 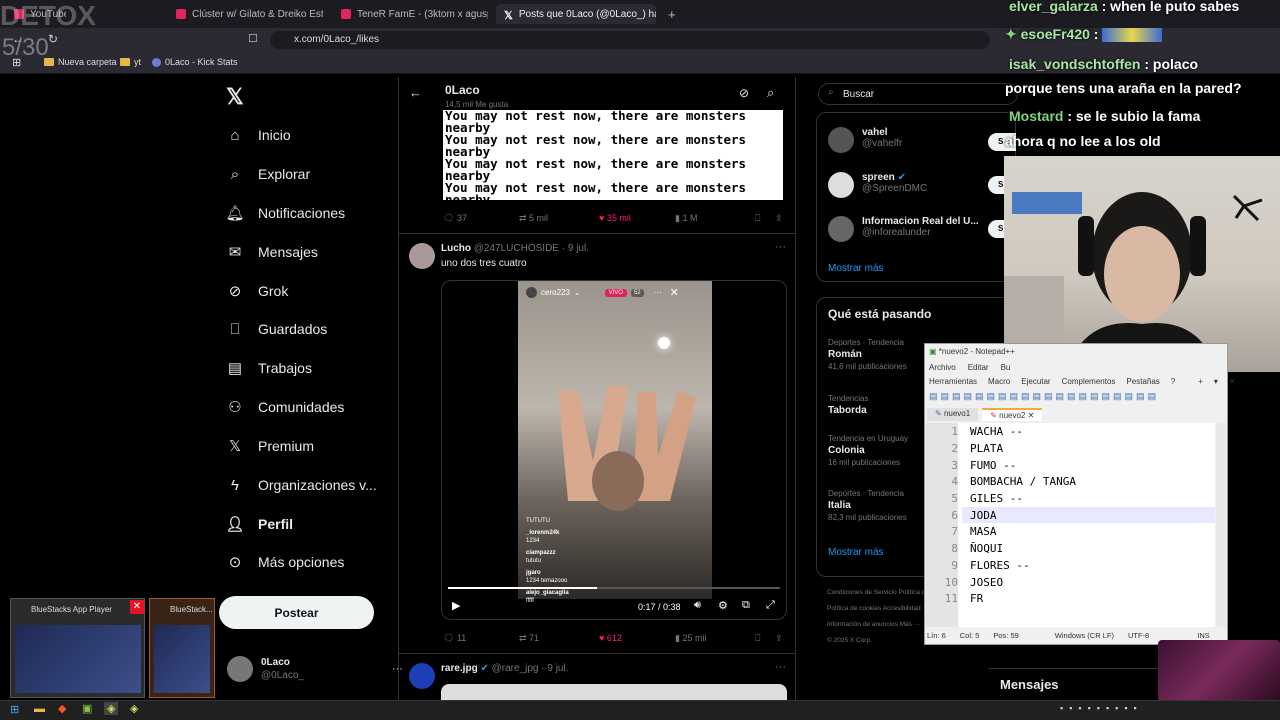 I want to click on author-name: Lucho, so click(x=456, y=248).